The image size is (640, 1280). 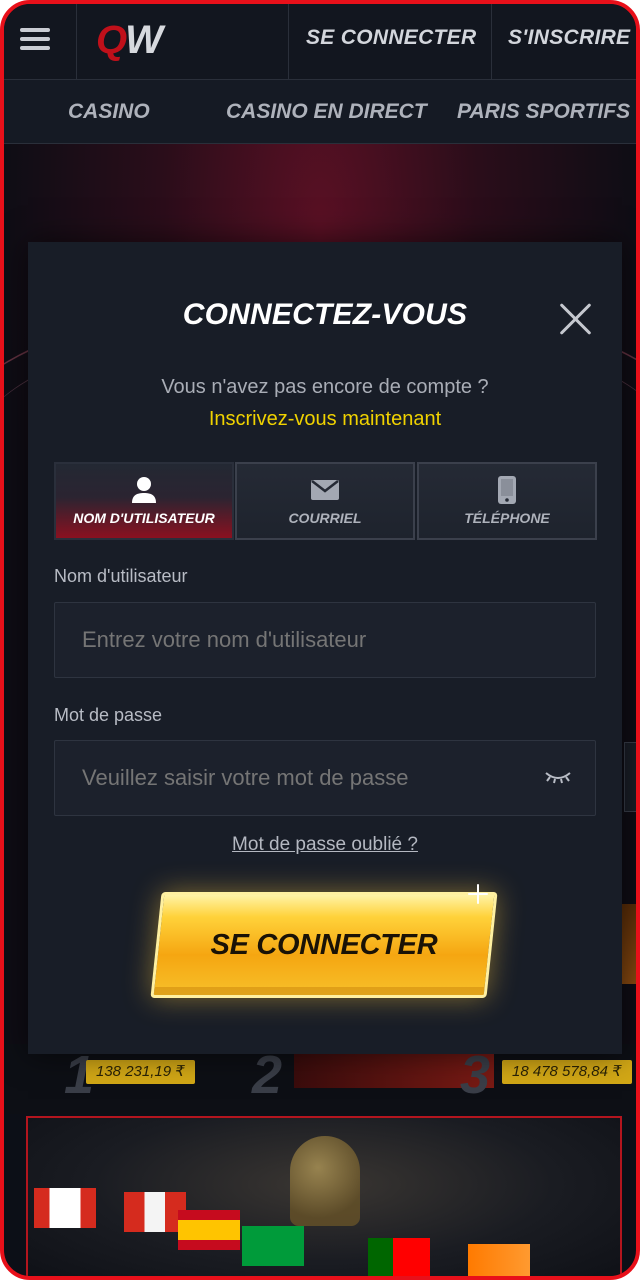 I want to click on login-submit-label: SE CONNECTER, so click(x=324, y=945).